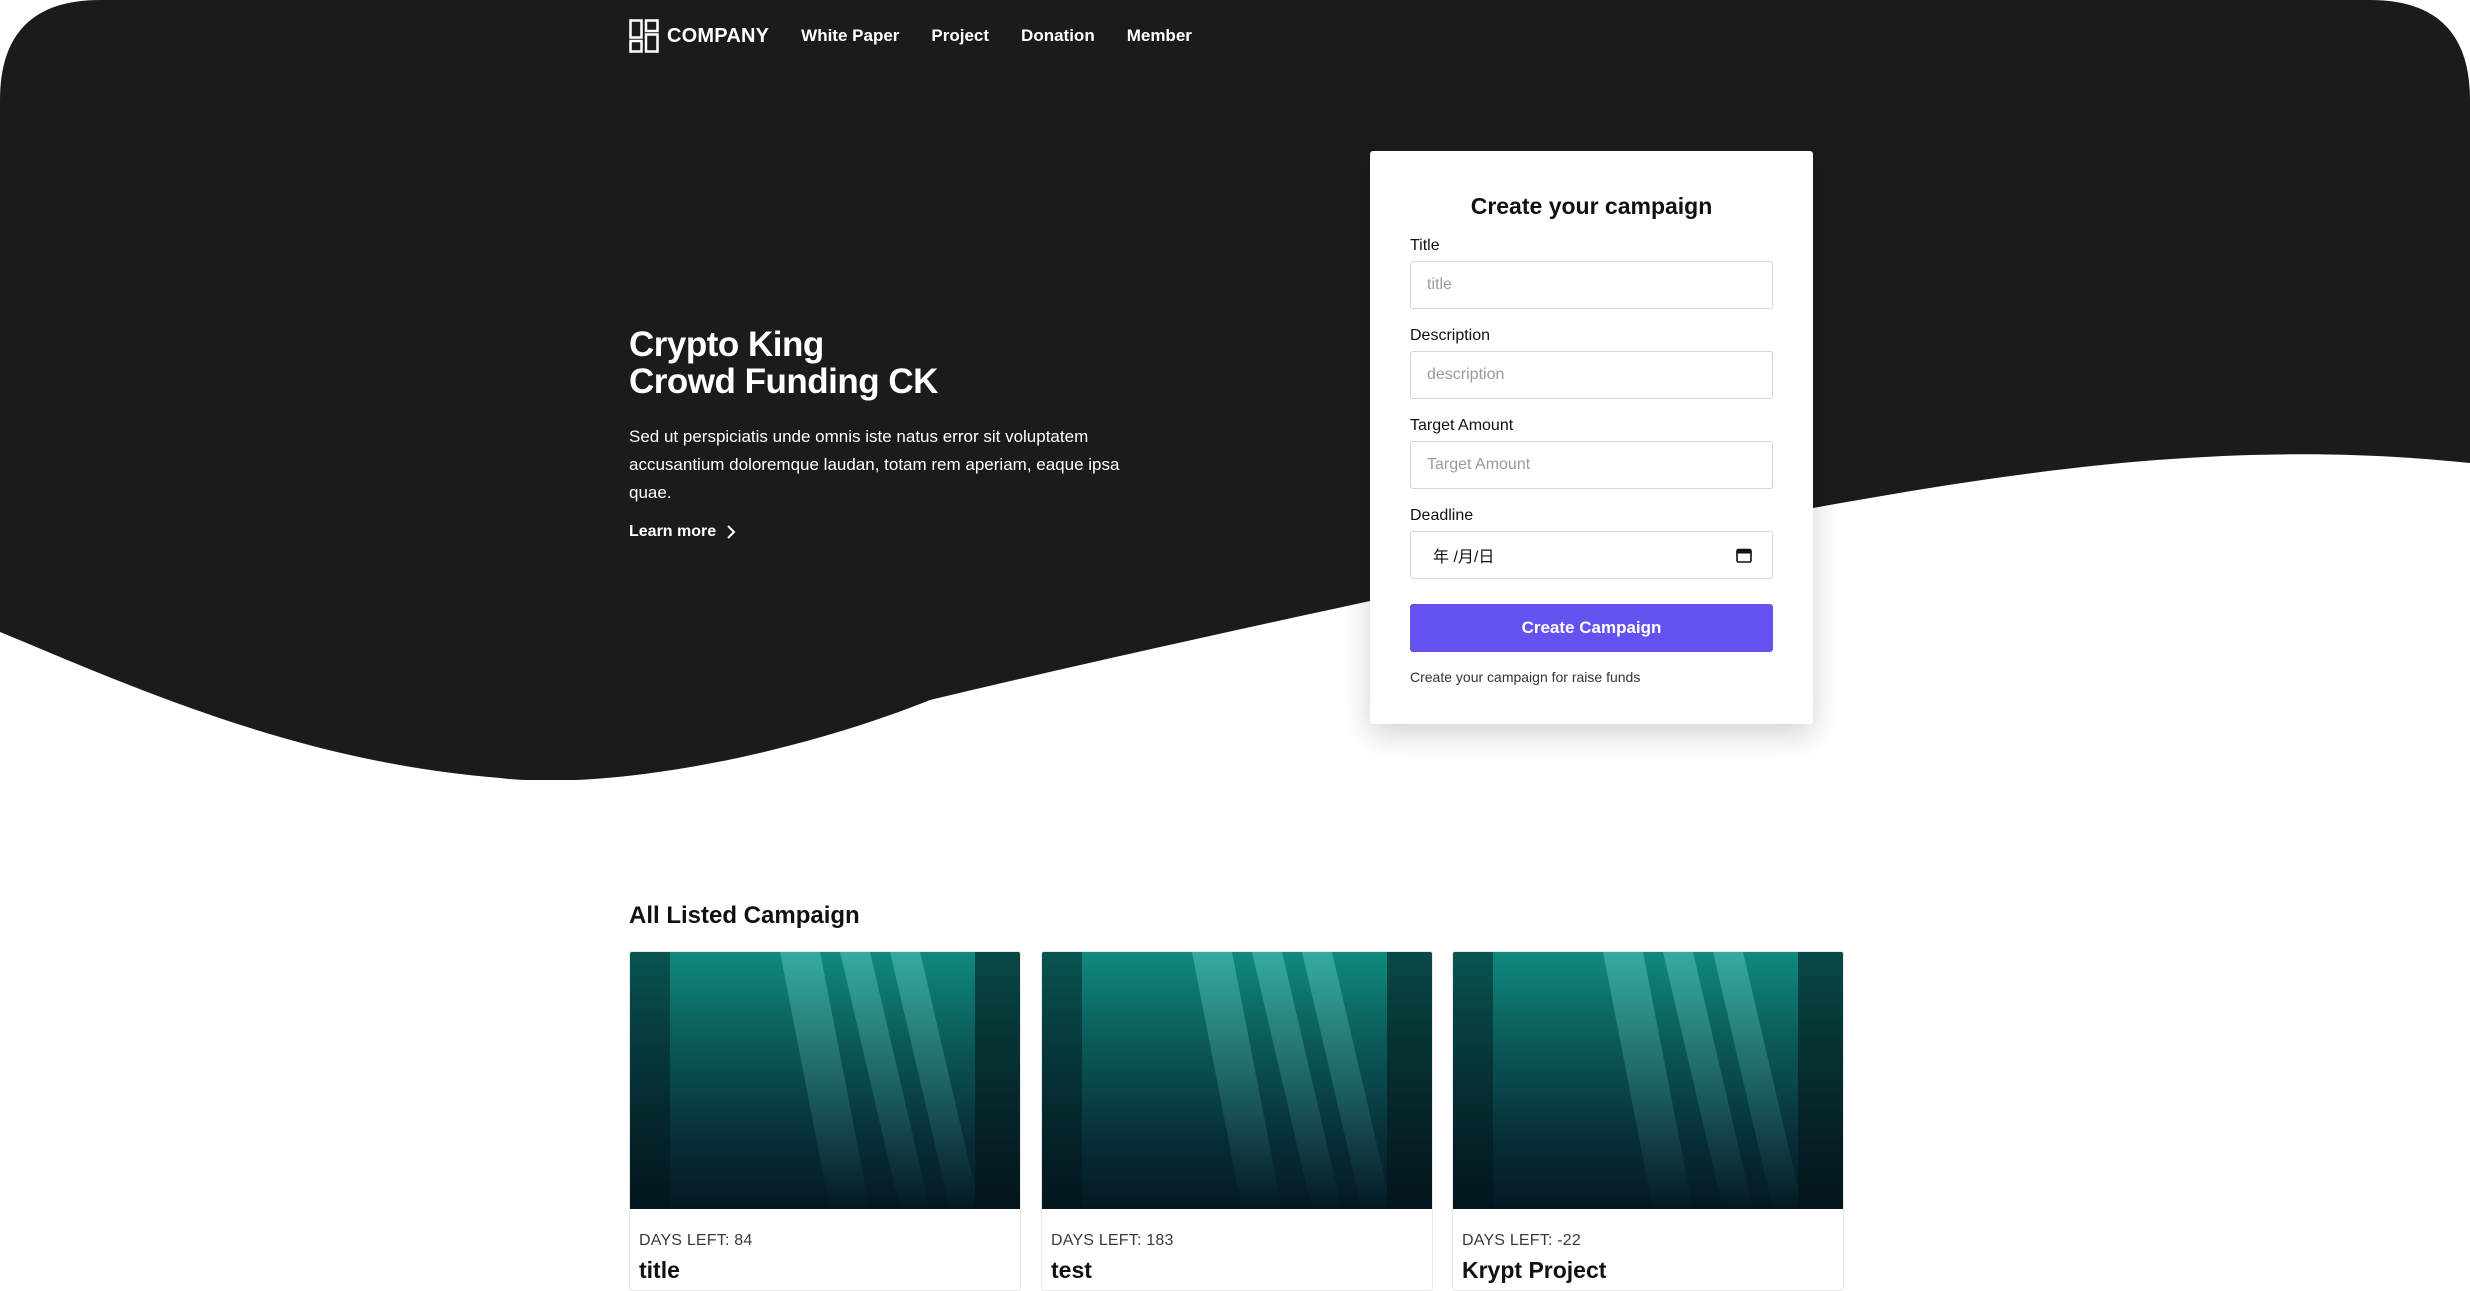 Image resolution: width=2470 pixels, height=1291 pixels. I want to click on form-note: Create your campaign for raise funds, so click(1525, 677).